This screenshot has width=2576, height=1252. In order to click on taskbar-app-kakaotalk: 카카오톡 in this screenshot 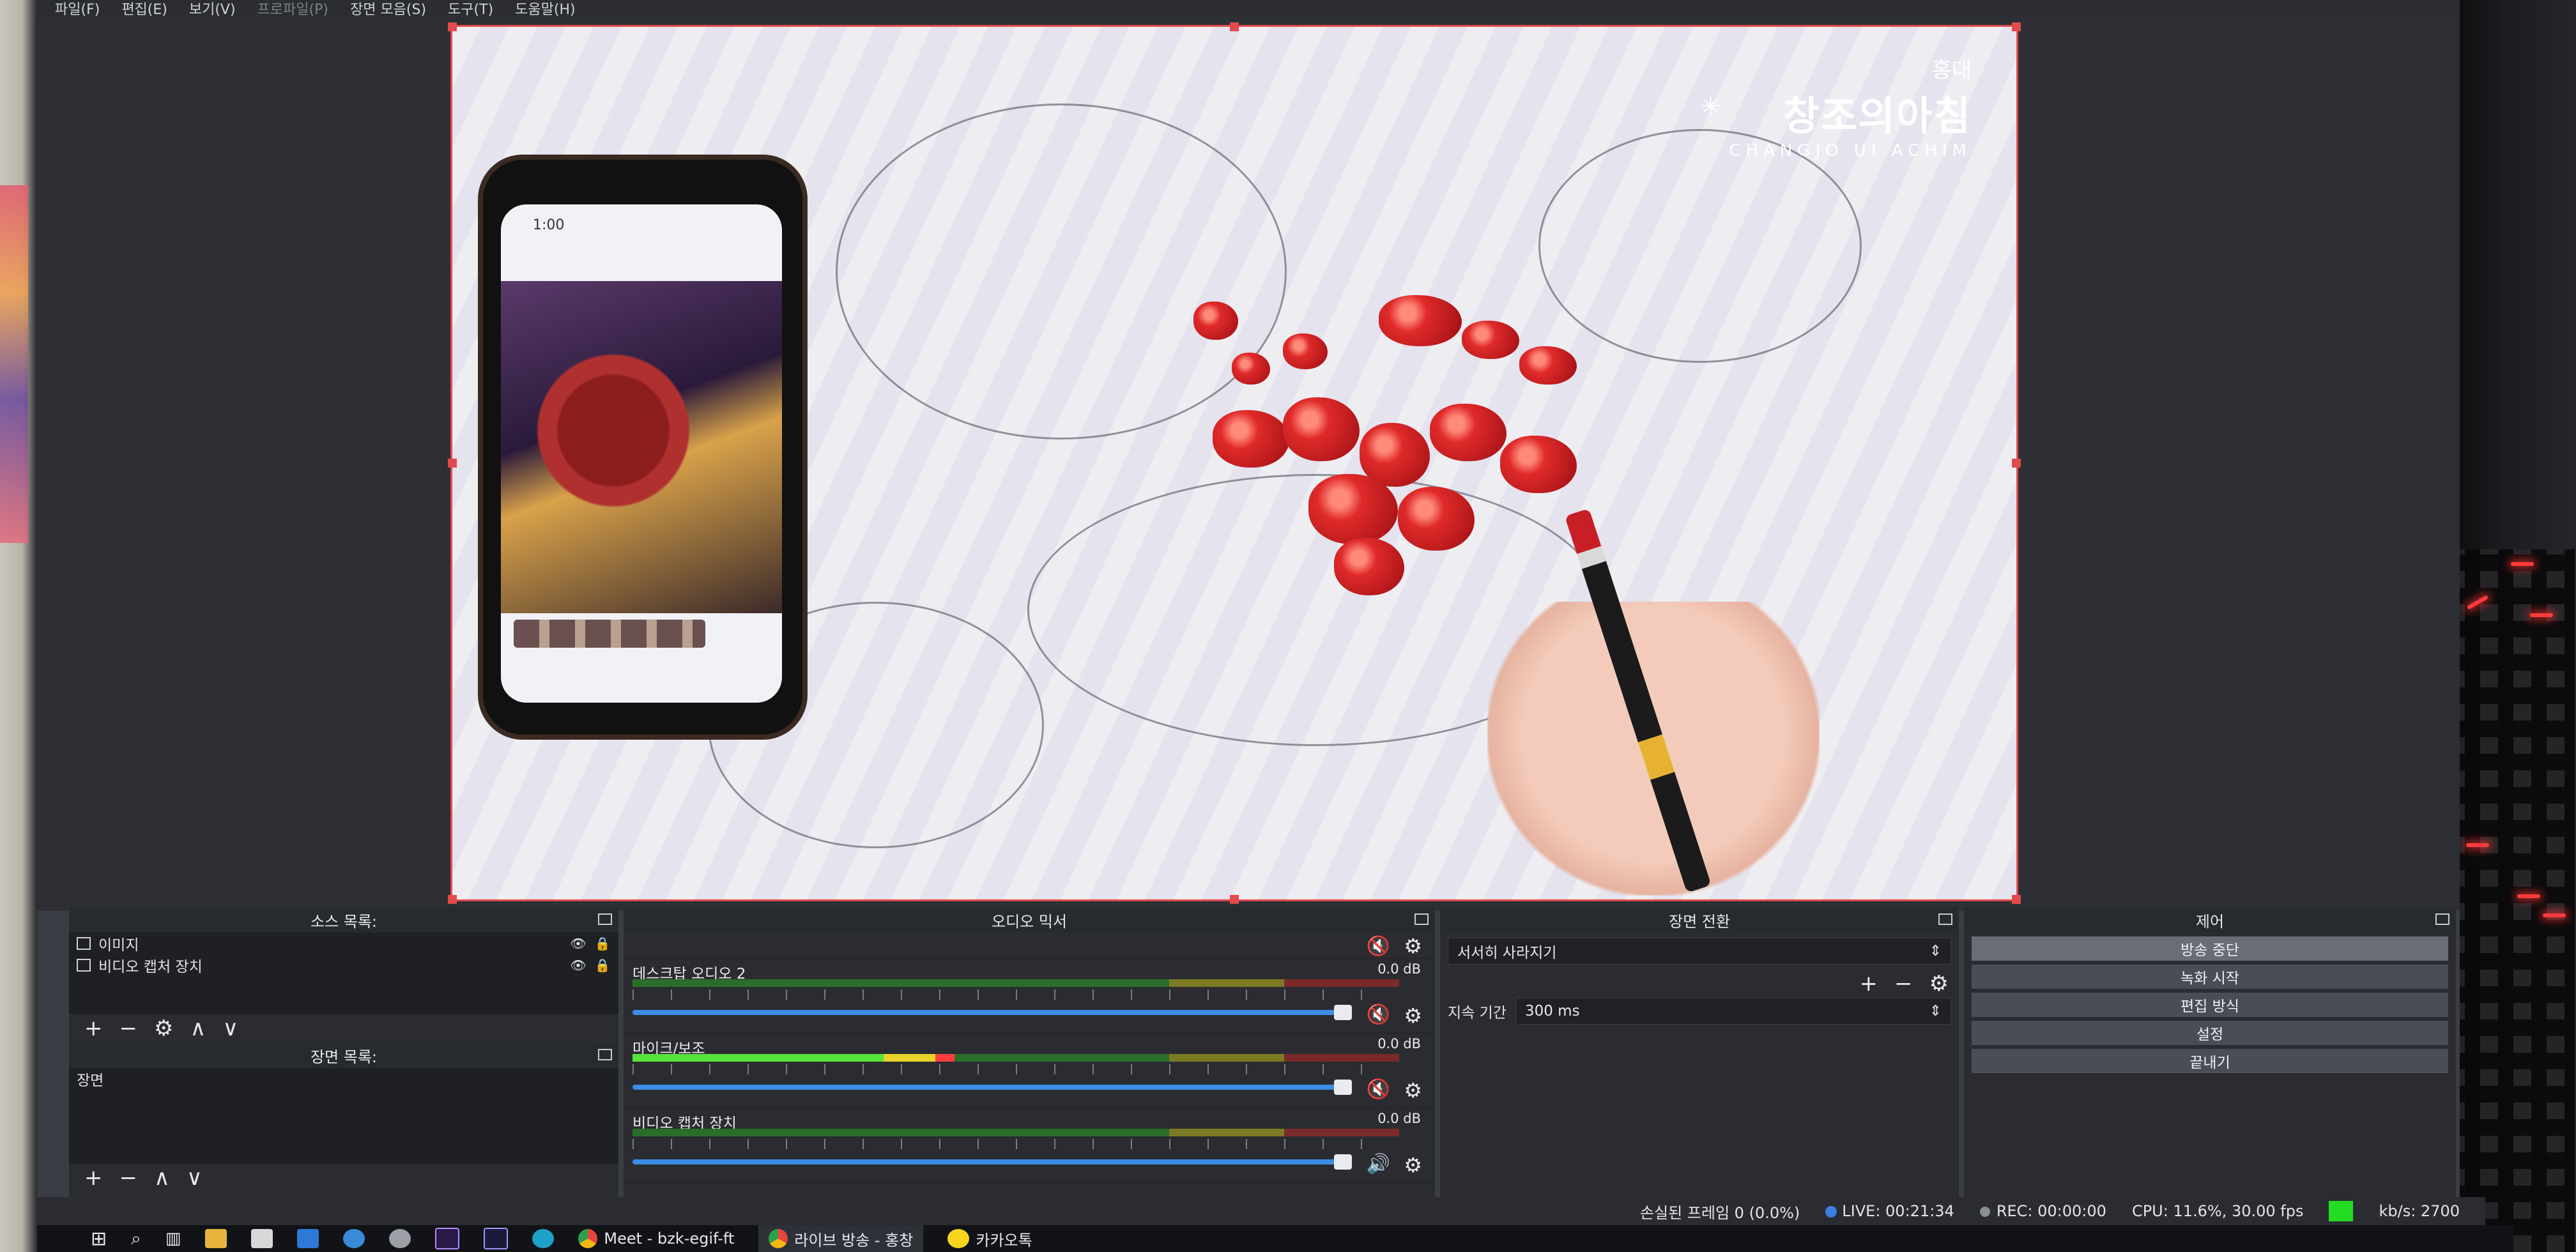, I will do `click(989, 1239)`.